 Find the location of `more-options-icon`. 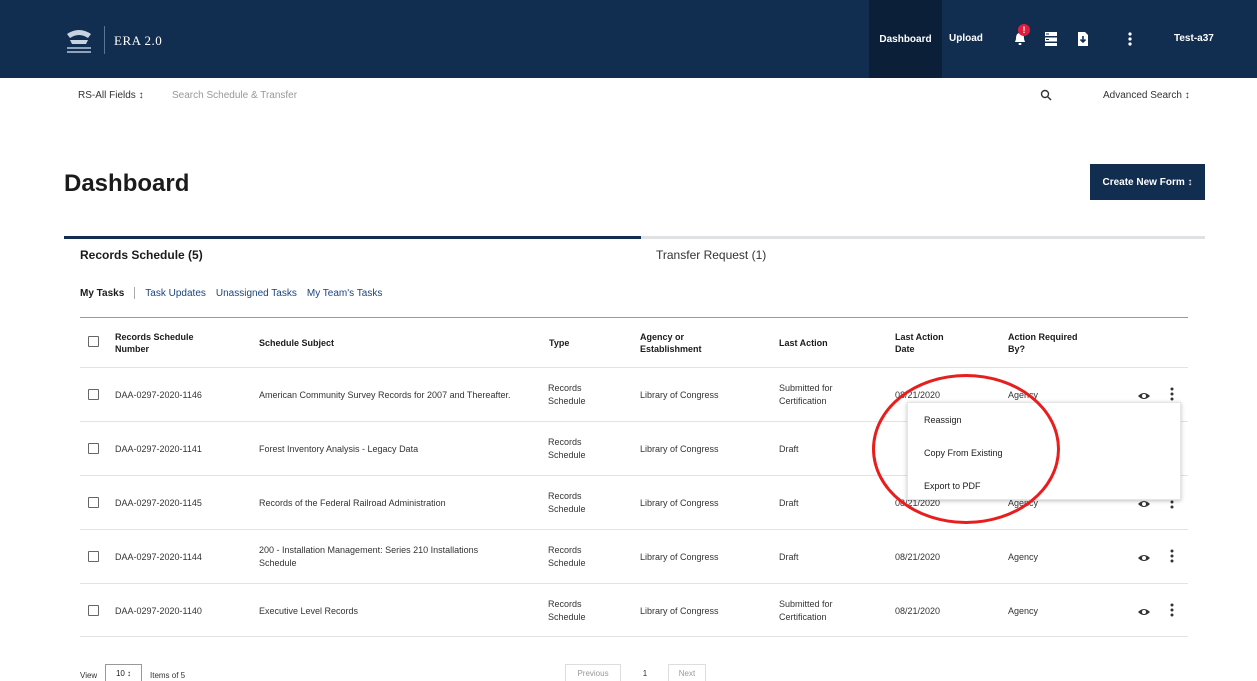

more-options-icon is located at coordinates (1130, 39).